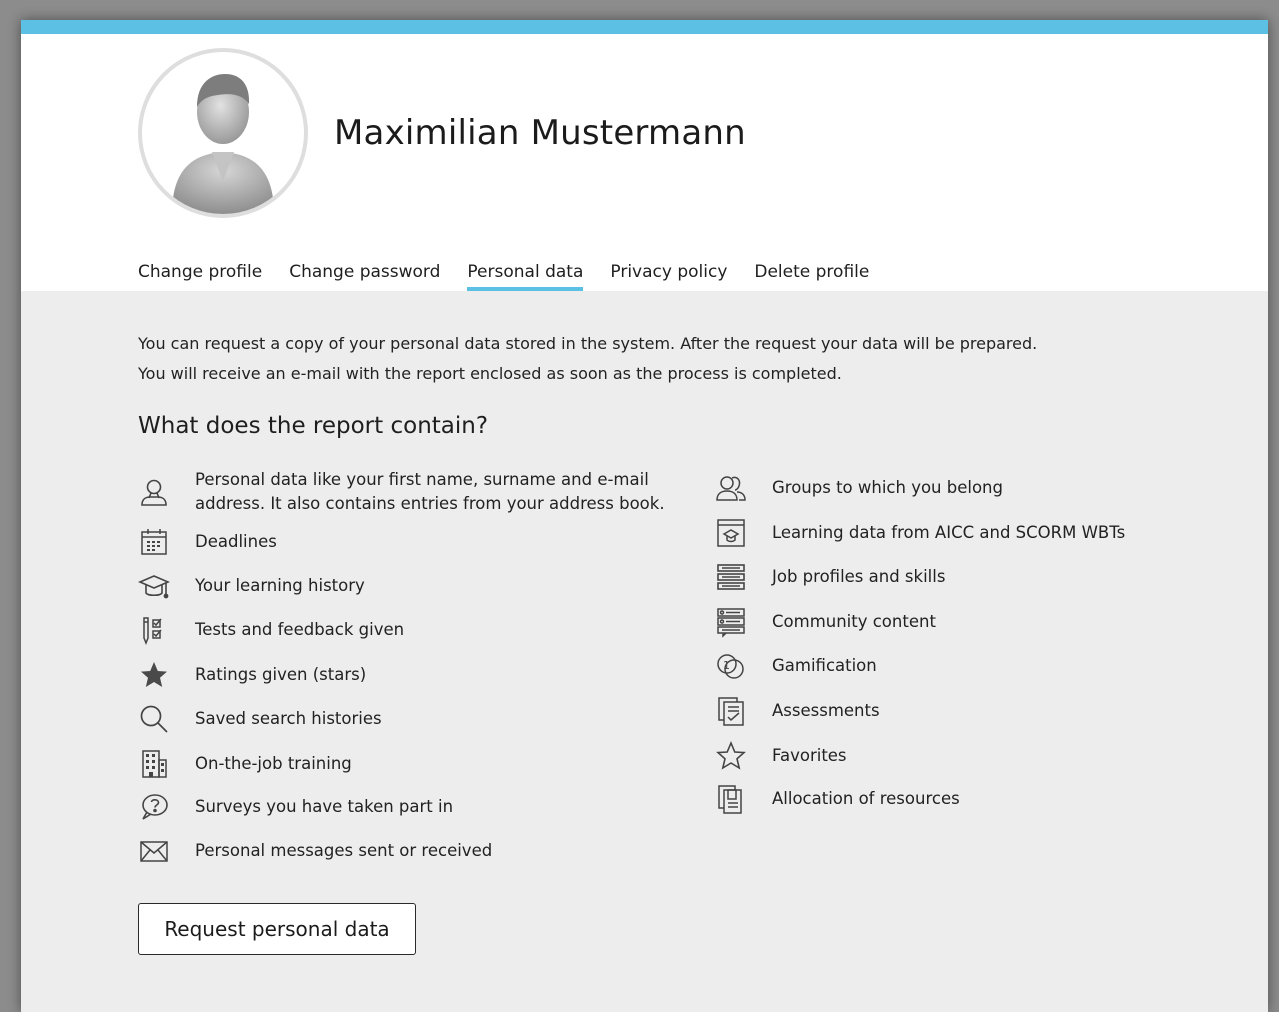 Image resolution: width=1279 pixels, height=1012 pixels. Describe the element at coordinates (525, 276) in the screenshot. I see `tab-personal-data: Personal data` at that location.